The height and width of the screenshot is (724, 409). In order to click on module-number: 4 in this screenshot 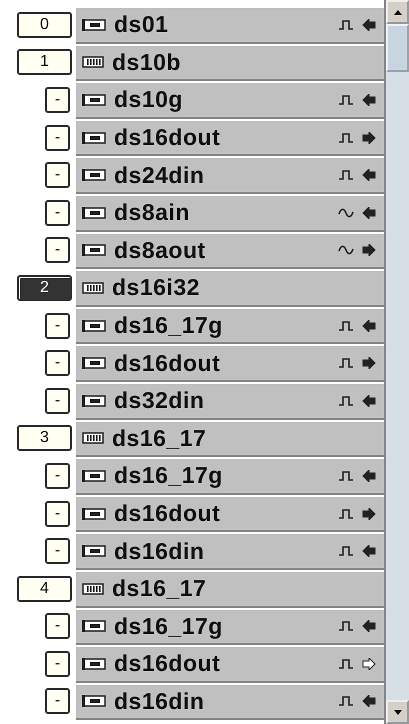, I will do `click(44, 589)`.